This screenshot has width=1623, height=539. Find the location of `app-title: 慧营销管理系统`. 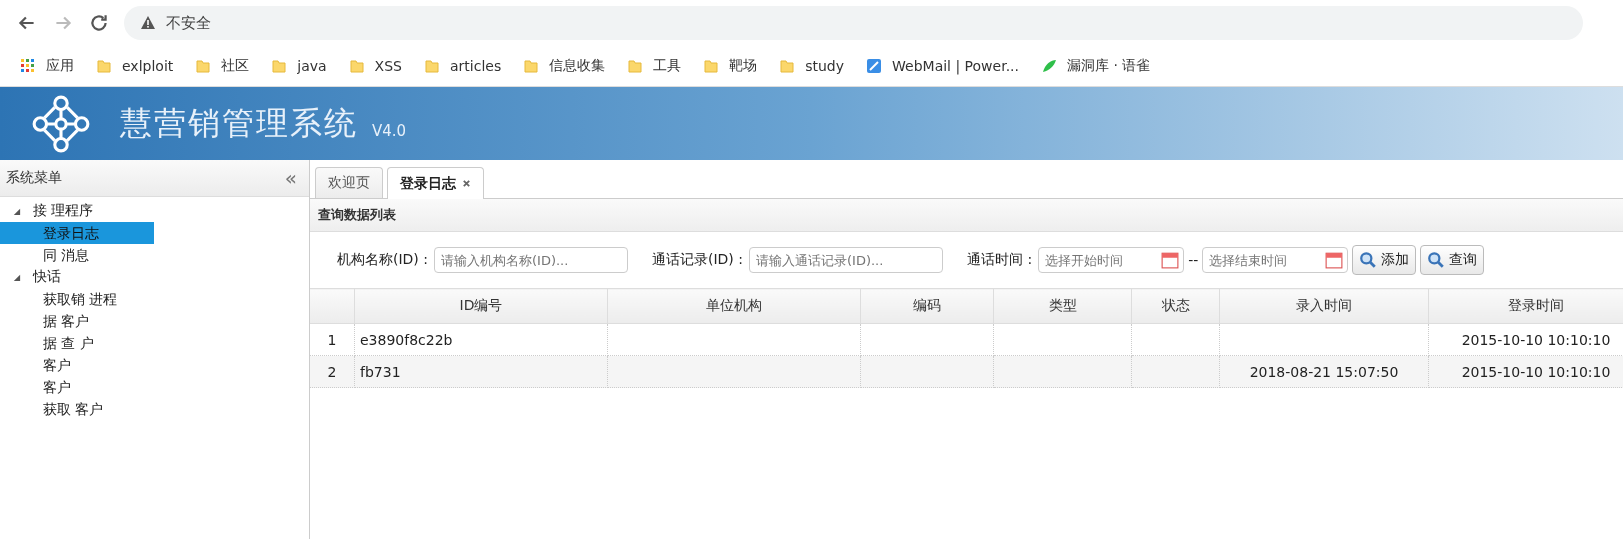

app-title: 慧营销管理系统 is located at coordinates (239, 123).